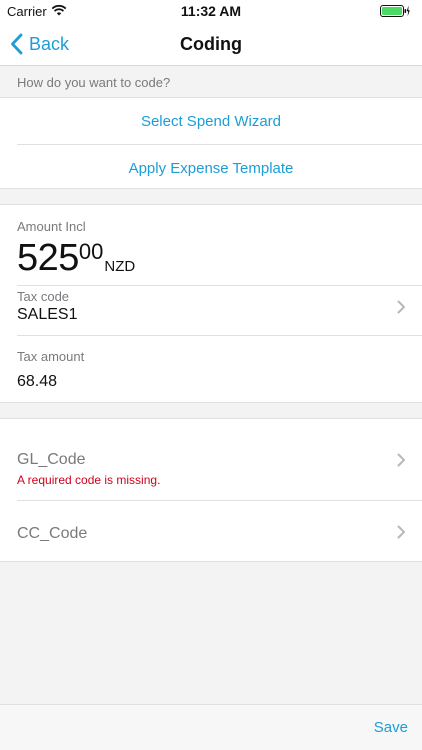 The width and height of the screenshot is (422, 750). Describe the element at coordinates (51, 459) in the screenshot. I see `gl-code-label: GL_Code` at that location.